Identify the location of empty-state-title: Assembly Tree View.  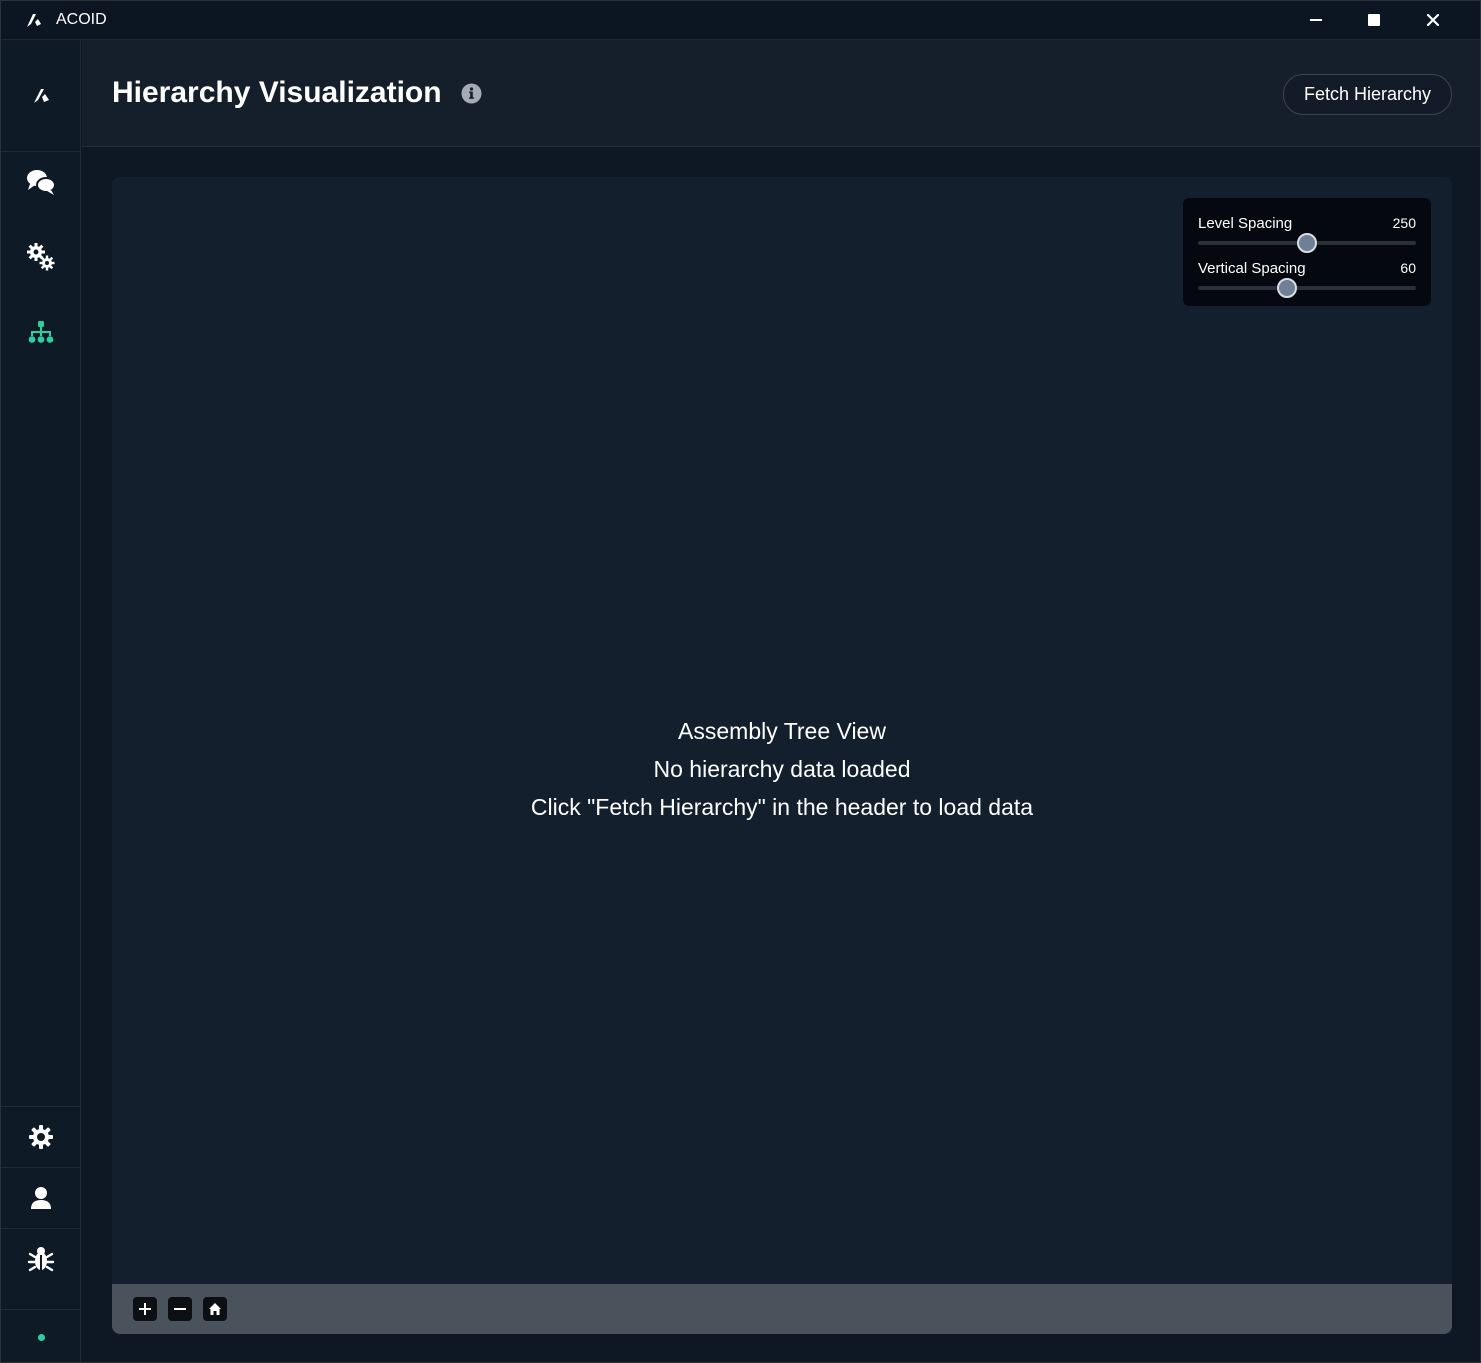
(782, 731).